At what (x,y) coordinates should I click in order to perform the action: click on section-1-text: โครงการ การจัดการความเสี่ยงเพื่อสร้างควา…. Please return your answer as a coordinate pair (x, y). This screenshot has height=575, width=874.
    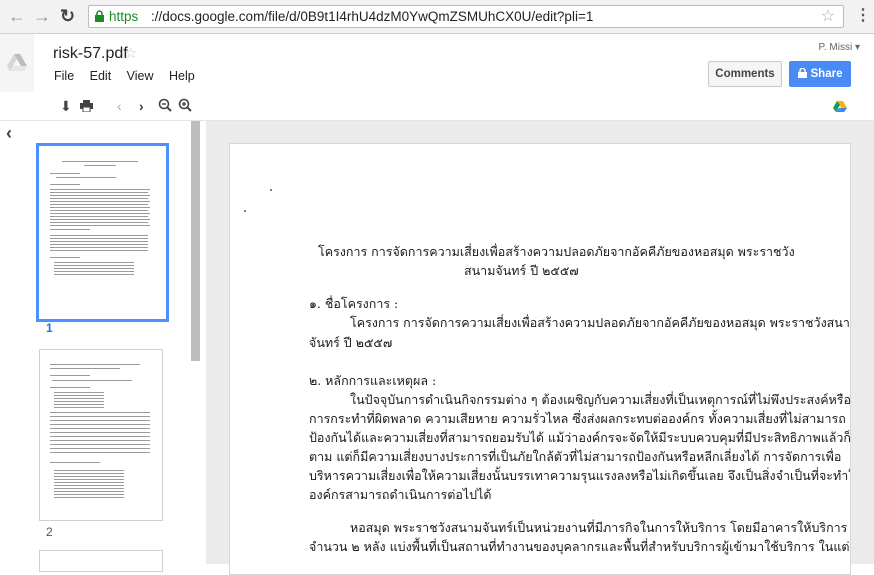
    Looking at the image, I should click on (600, 322).